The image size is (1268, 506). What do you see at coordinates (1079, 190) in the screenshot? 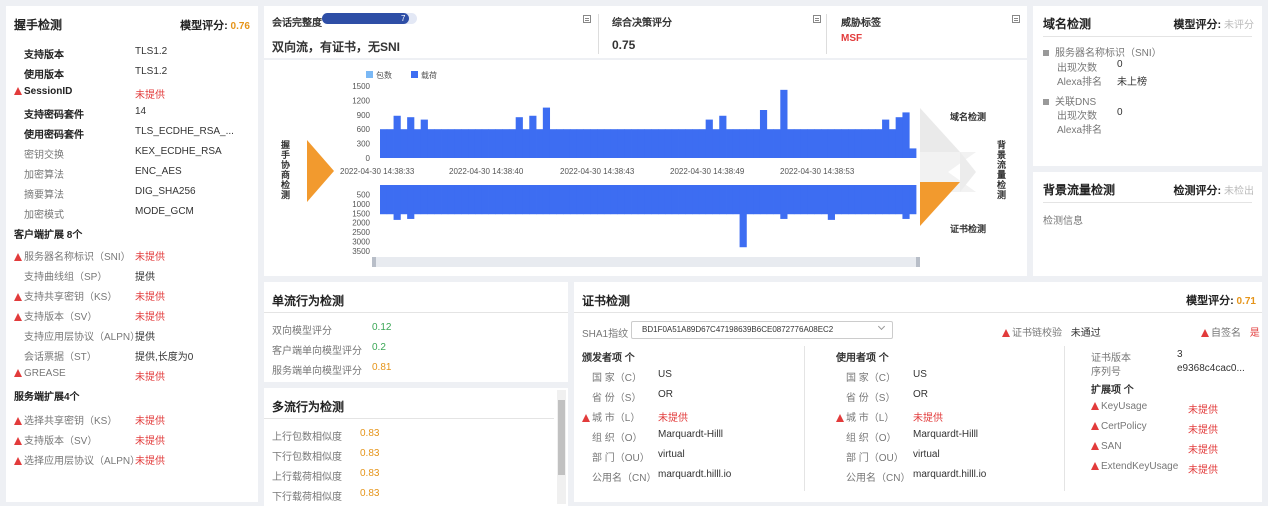
I see `background-title: 背景流量检测` at bounding box center [1079, 190].